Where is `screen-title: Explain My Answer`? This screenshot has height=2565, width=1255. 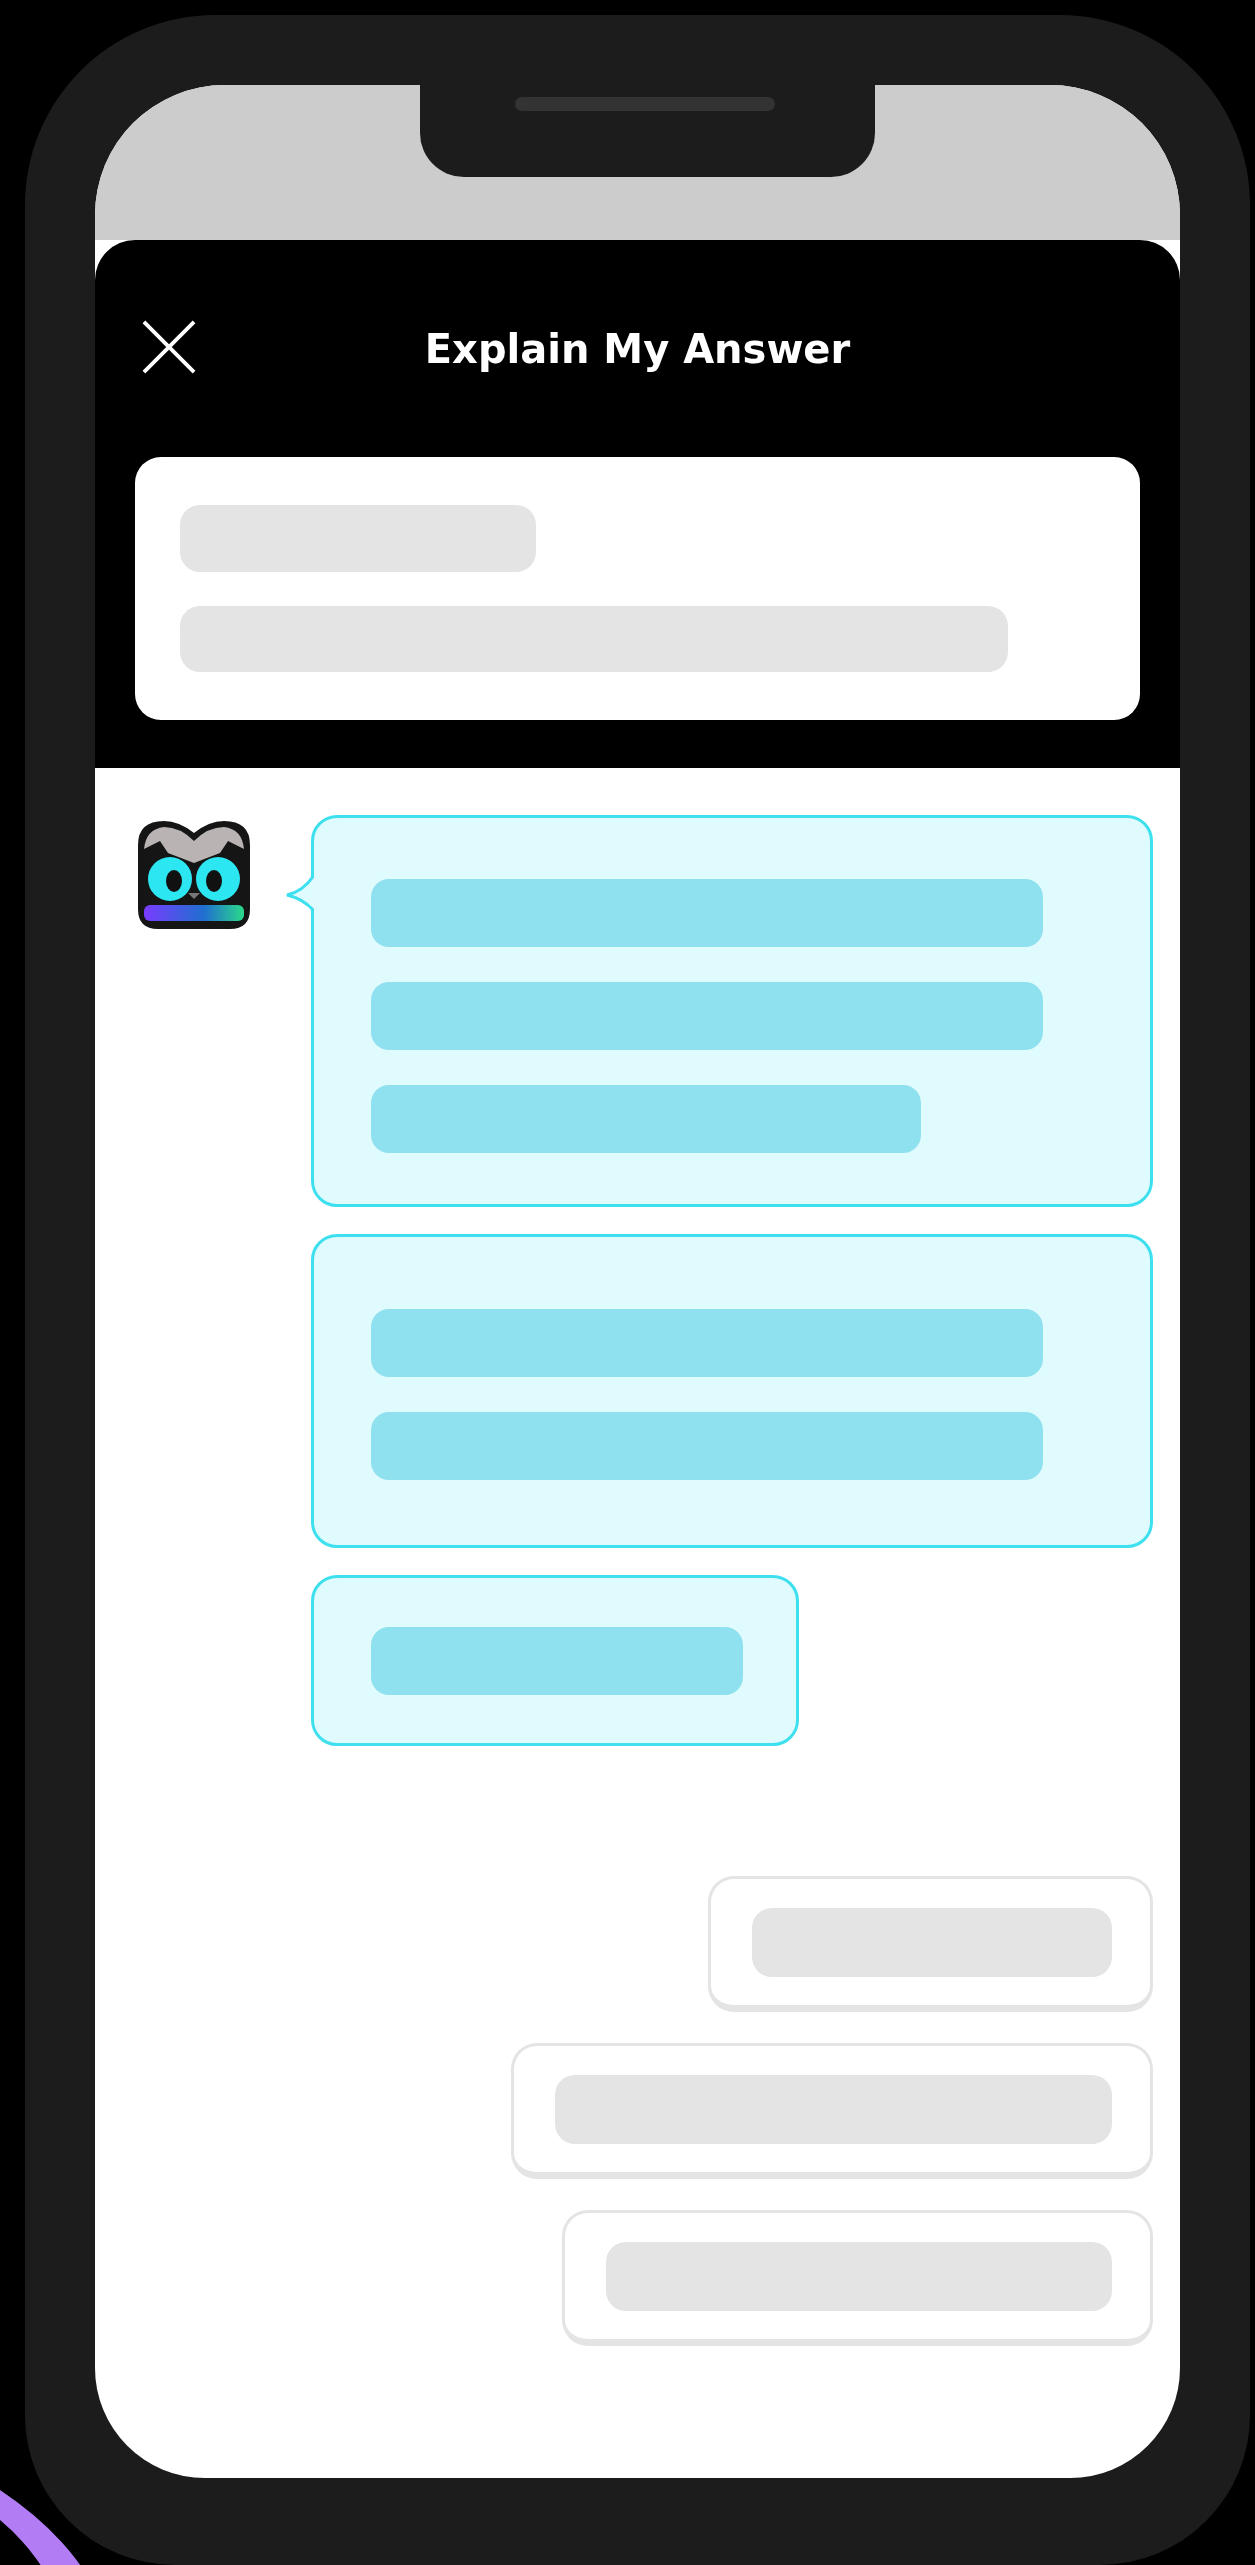
screen-title: Explain My Answer is located at coordinates (637, 348).